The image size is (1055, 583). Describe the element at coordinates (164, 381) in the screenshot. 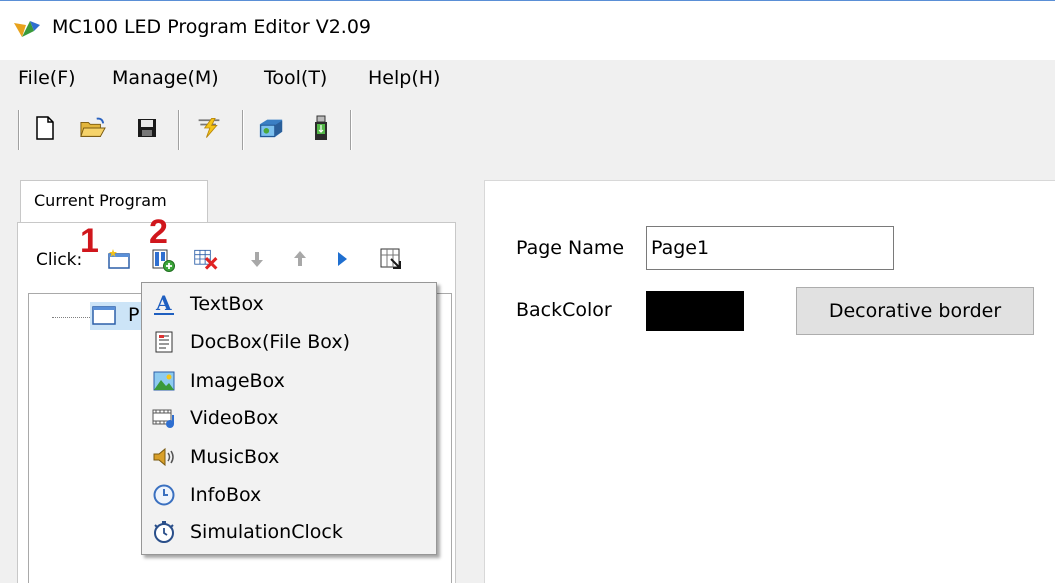

I see `image-icon` at that location.